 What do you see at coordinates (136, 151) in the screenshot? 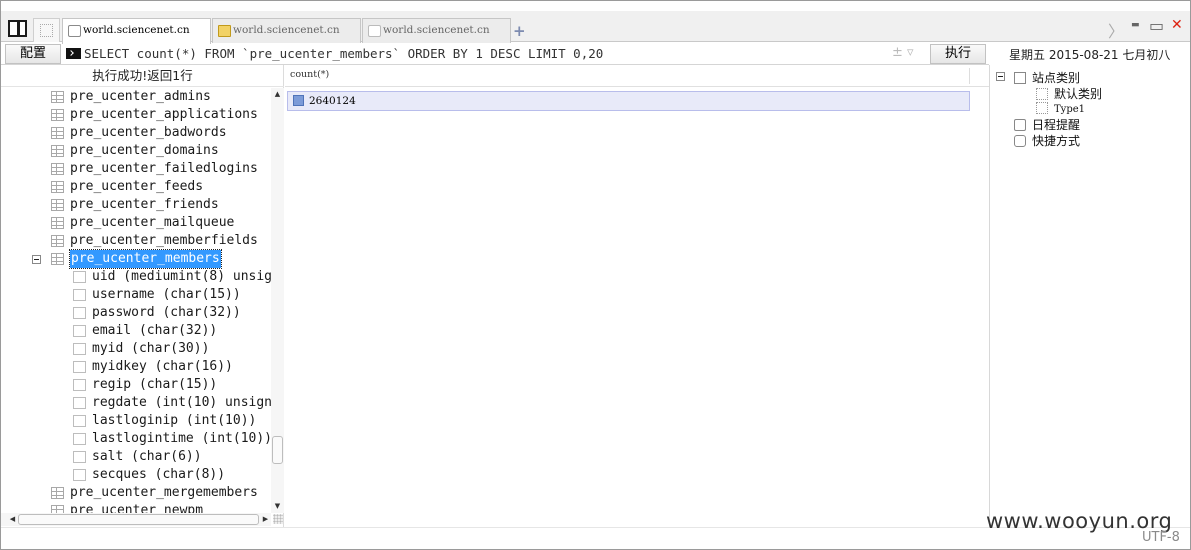
I see `table-node: pre_ucenter_domains` at bounding box center [136, 151].